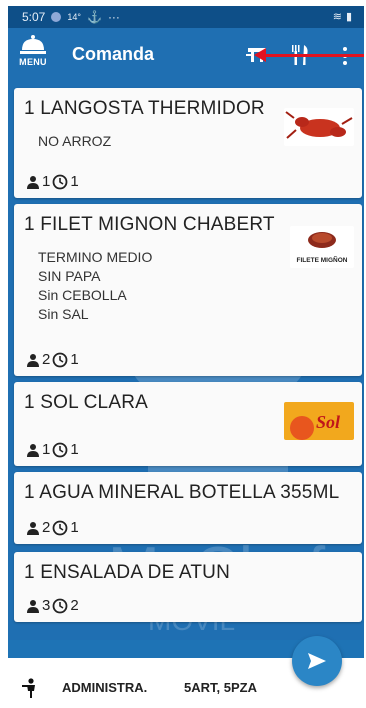  What do you see at coordinates (220, 687) in the screenshot?
I see `order-summary: 5ART, 5PZA` at bounding box center [220, 687].